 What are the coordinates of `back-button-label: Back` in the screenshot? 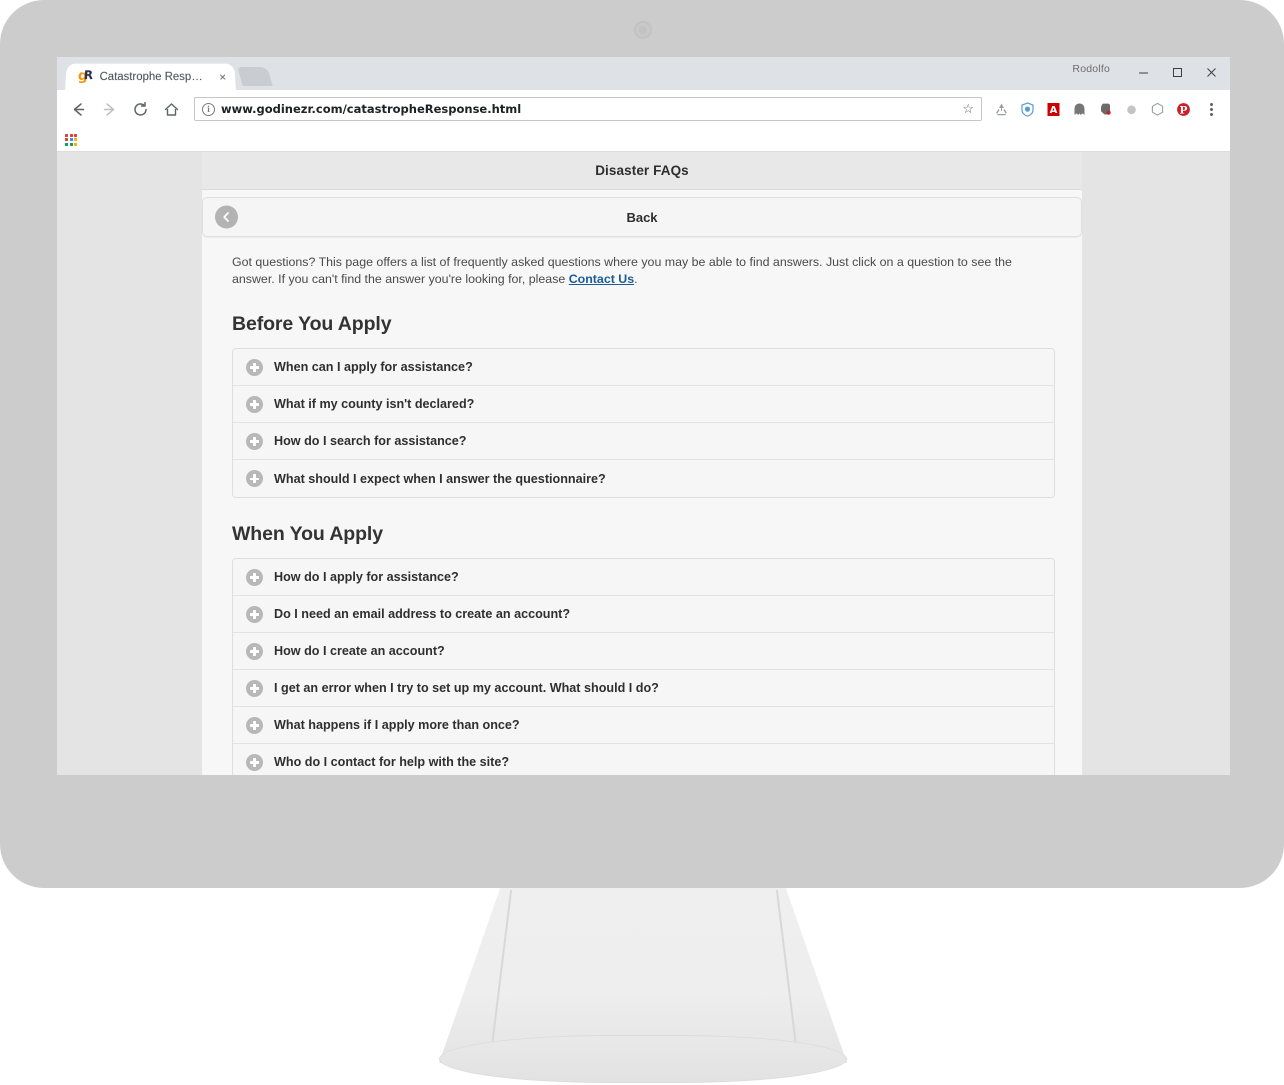 It's located at (642, 217).